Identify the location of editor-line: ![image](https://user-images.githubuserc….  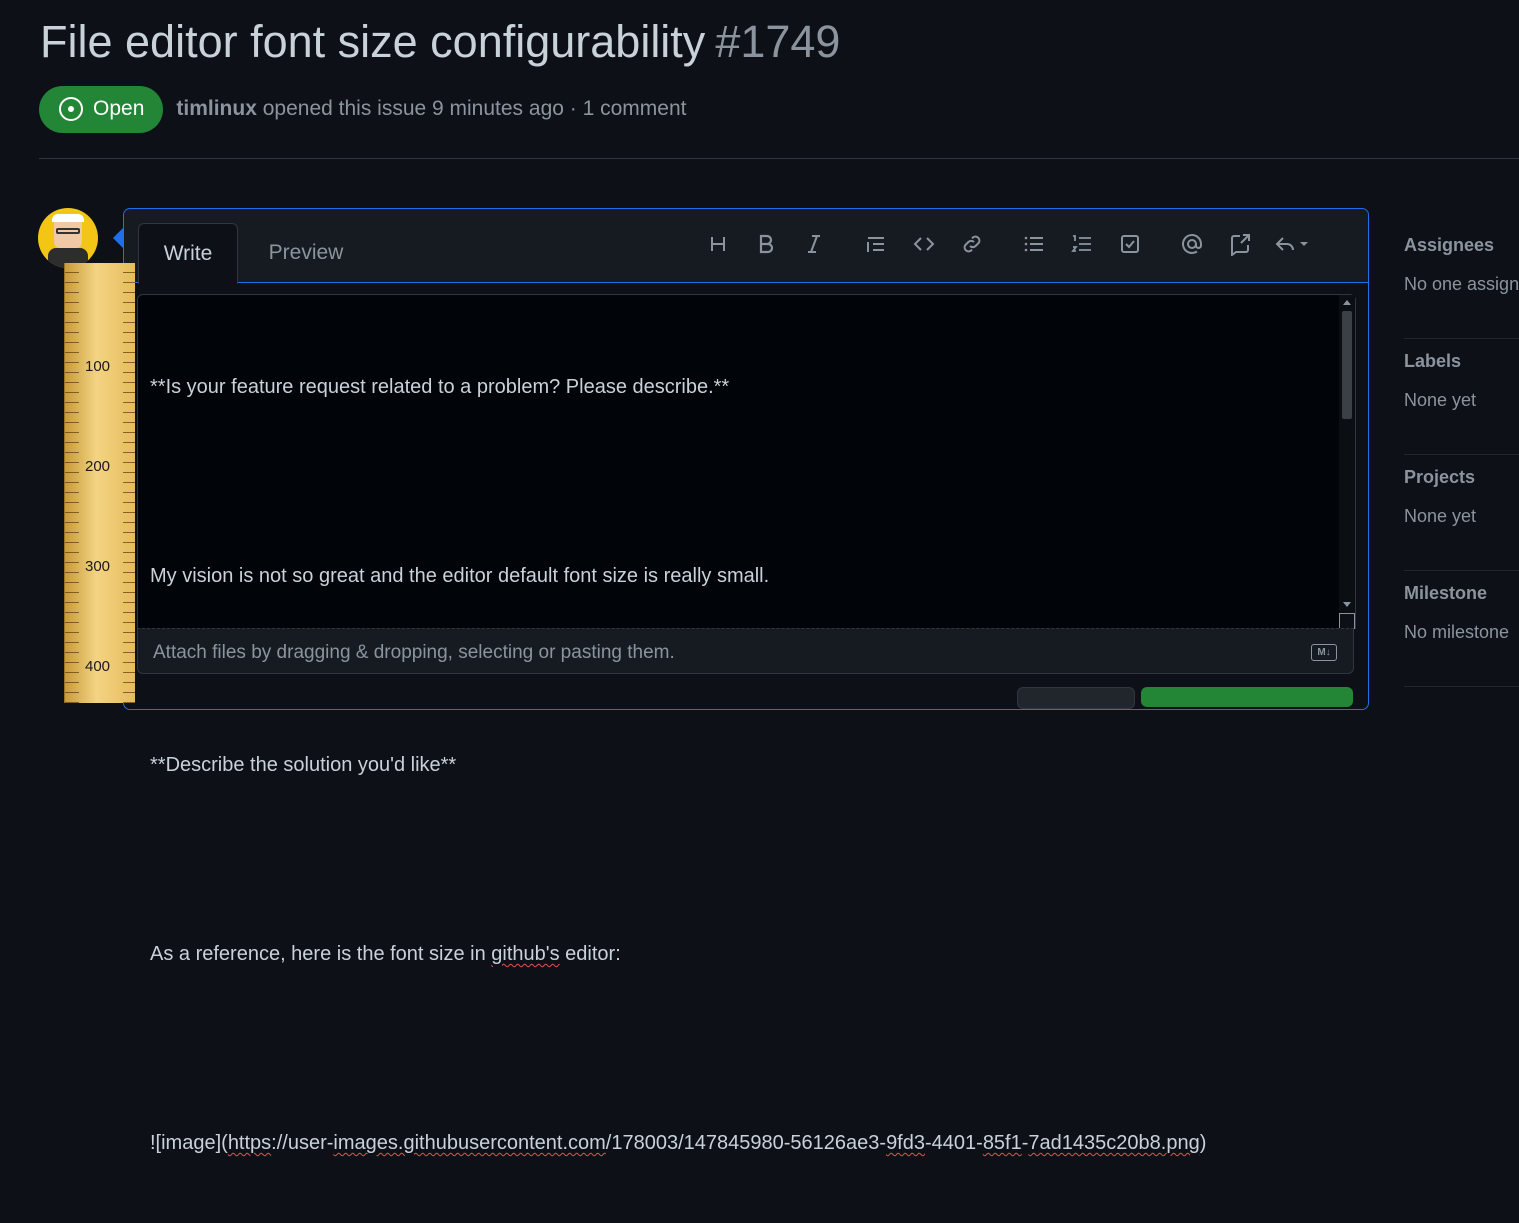
(678, 1143).